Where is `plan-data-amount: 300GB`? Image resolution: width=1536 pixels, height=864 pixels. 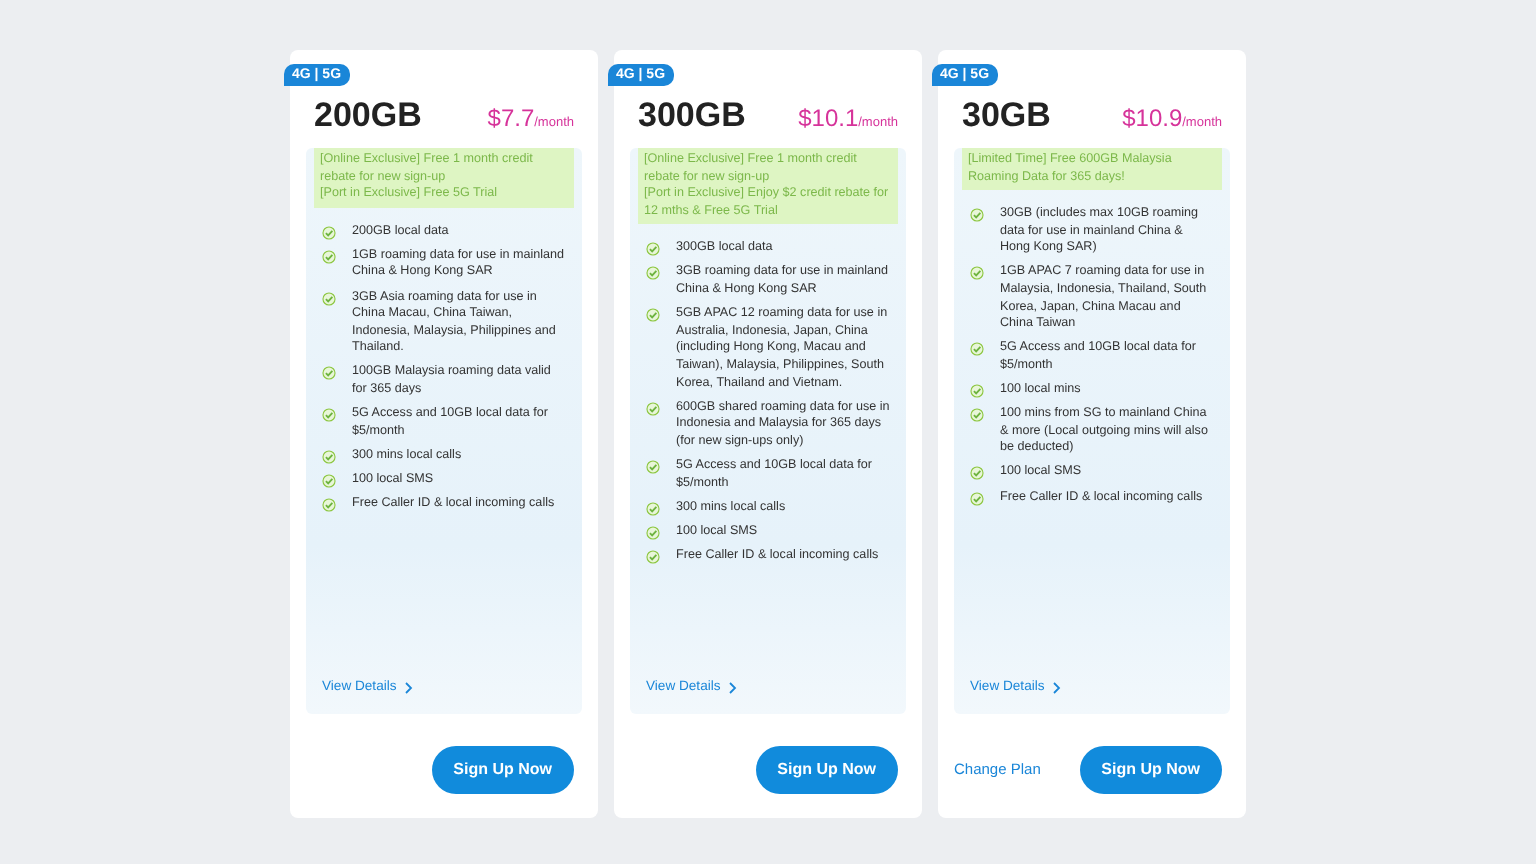 plan-data-amount: 300GB is located at coordinates (692, 115).